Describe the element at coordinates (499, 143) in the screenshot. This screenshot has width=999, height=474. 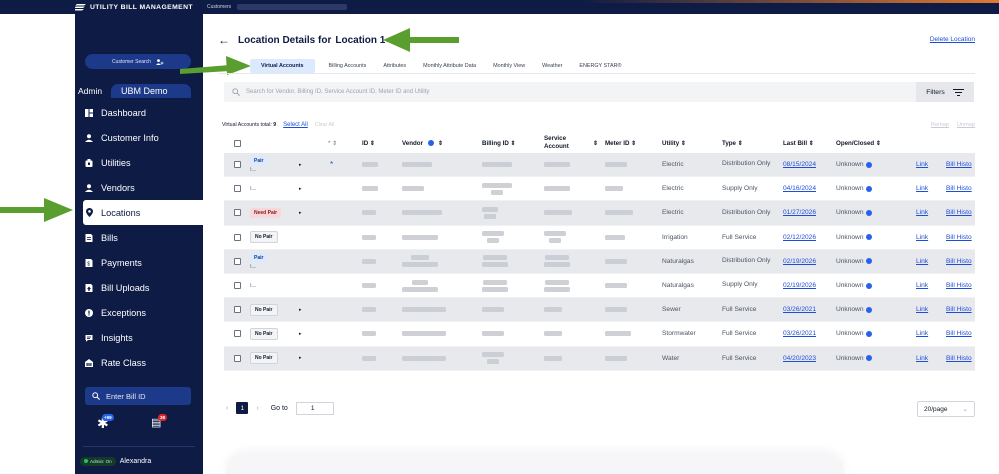
I see `header-billing-id: Billing ID ⇕` at that location.